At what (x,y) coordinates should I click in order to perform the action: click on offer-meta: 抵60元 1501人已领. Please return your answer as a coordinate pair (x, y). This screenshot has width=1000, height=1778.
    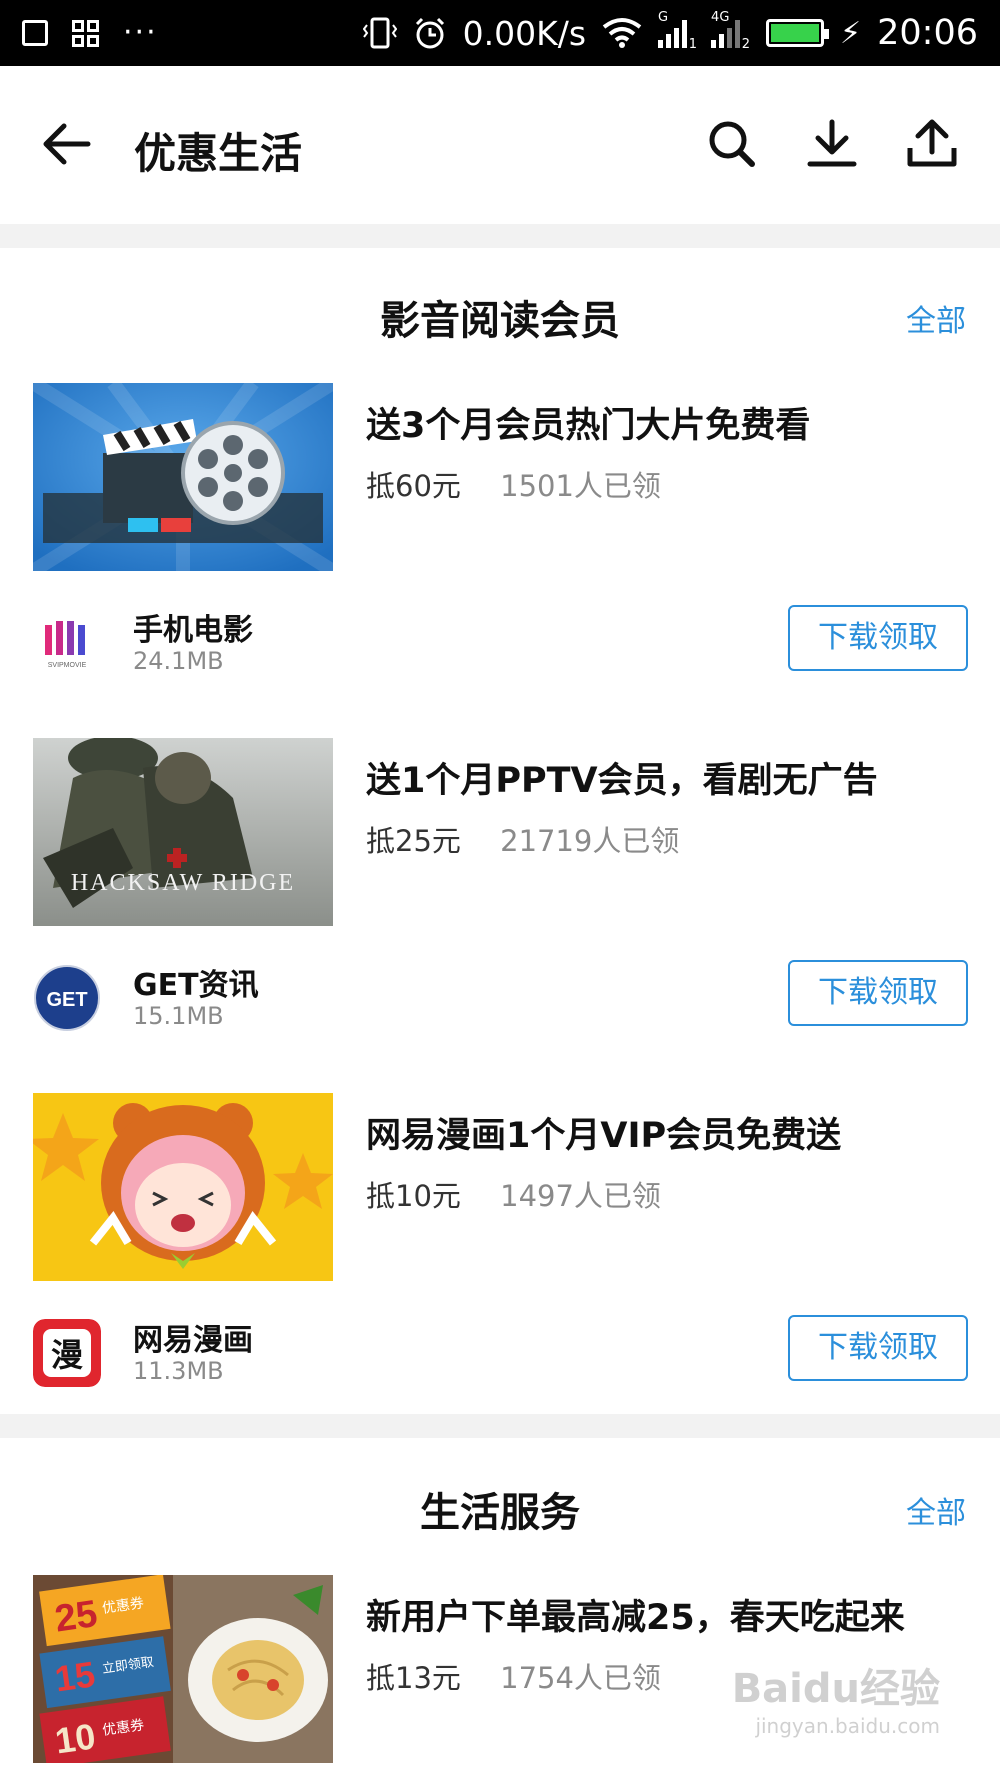
    Looking at the image, I should click on (513, 484).